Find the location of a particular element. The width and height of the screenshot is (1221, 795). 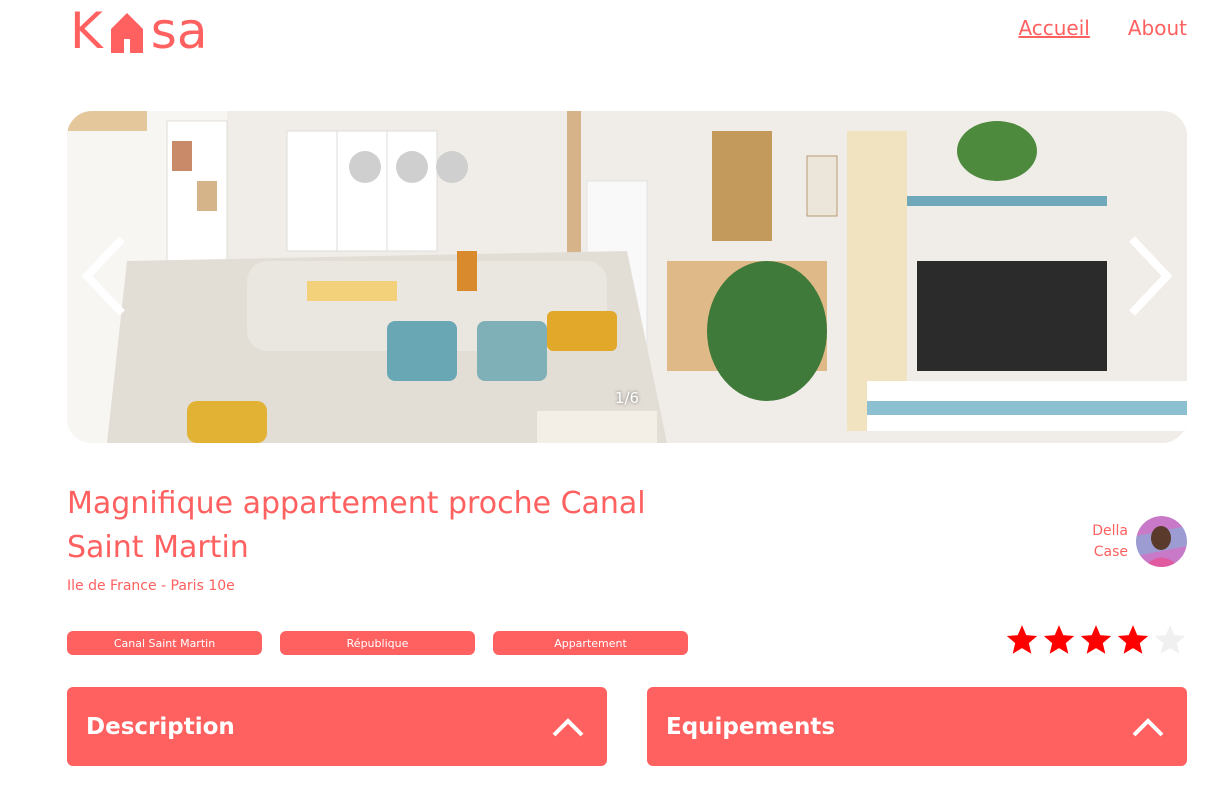

host-last-name: Case is located at coordinates (1110, 551).